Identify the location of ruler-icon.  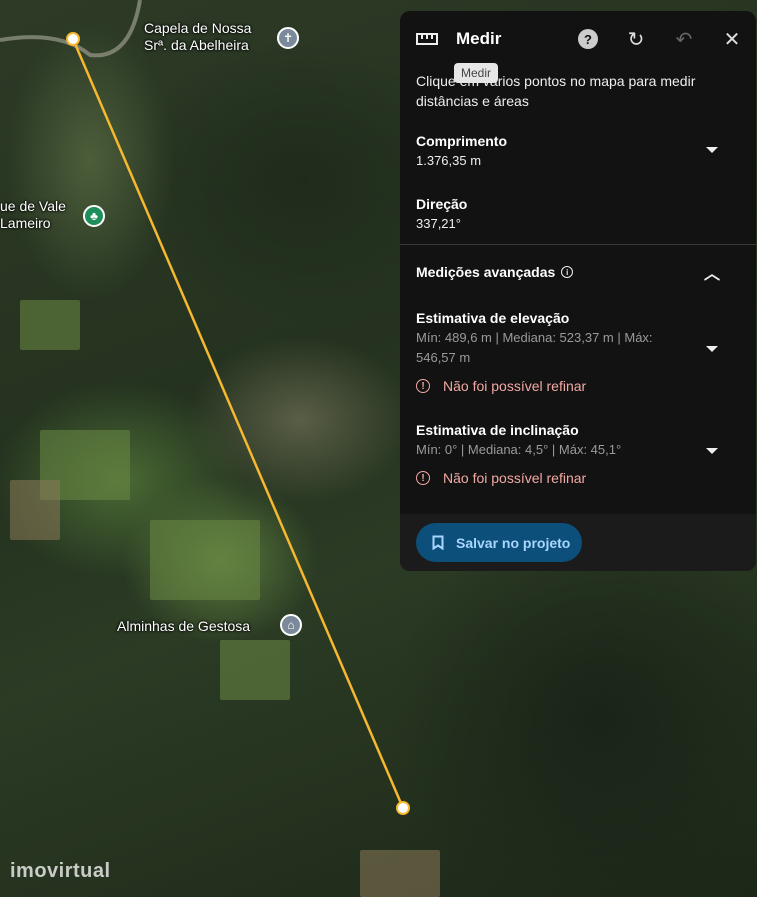
(427, 39).